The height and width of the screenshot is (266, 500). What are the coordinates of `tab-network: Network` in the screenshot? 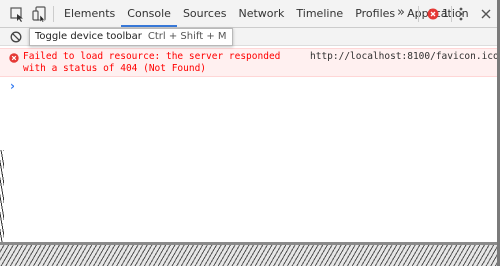 It's located at (261, 13).